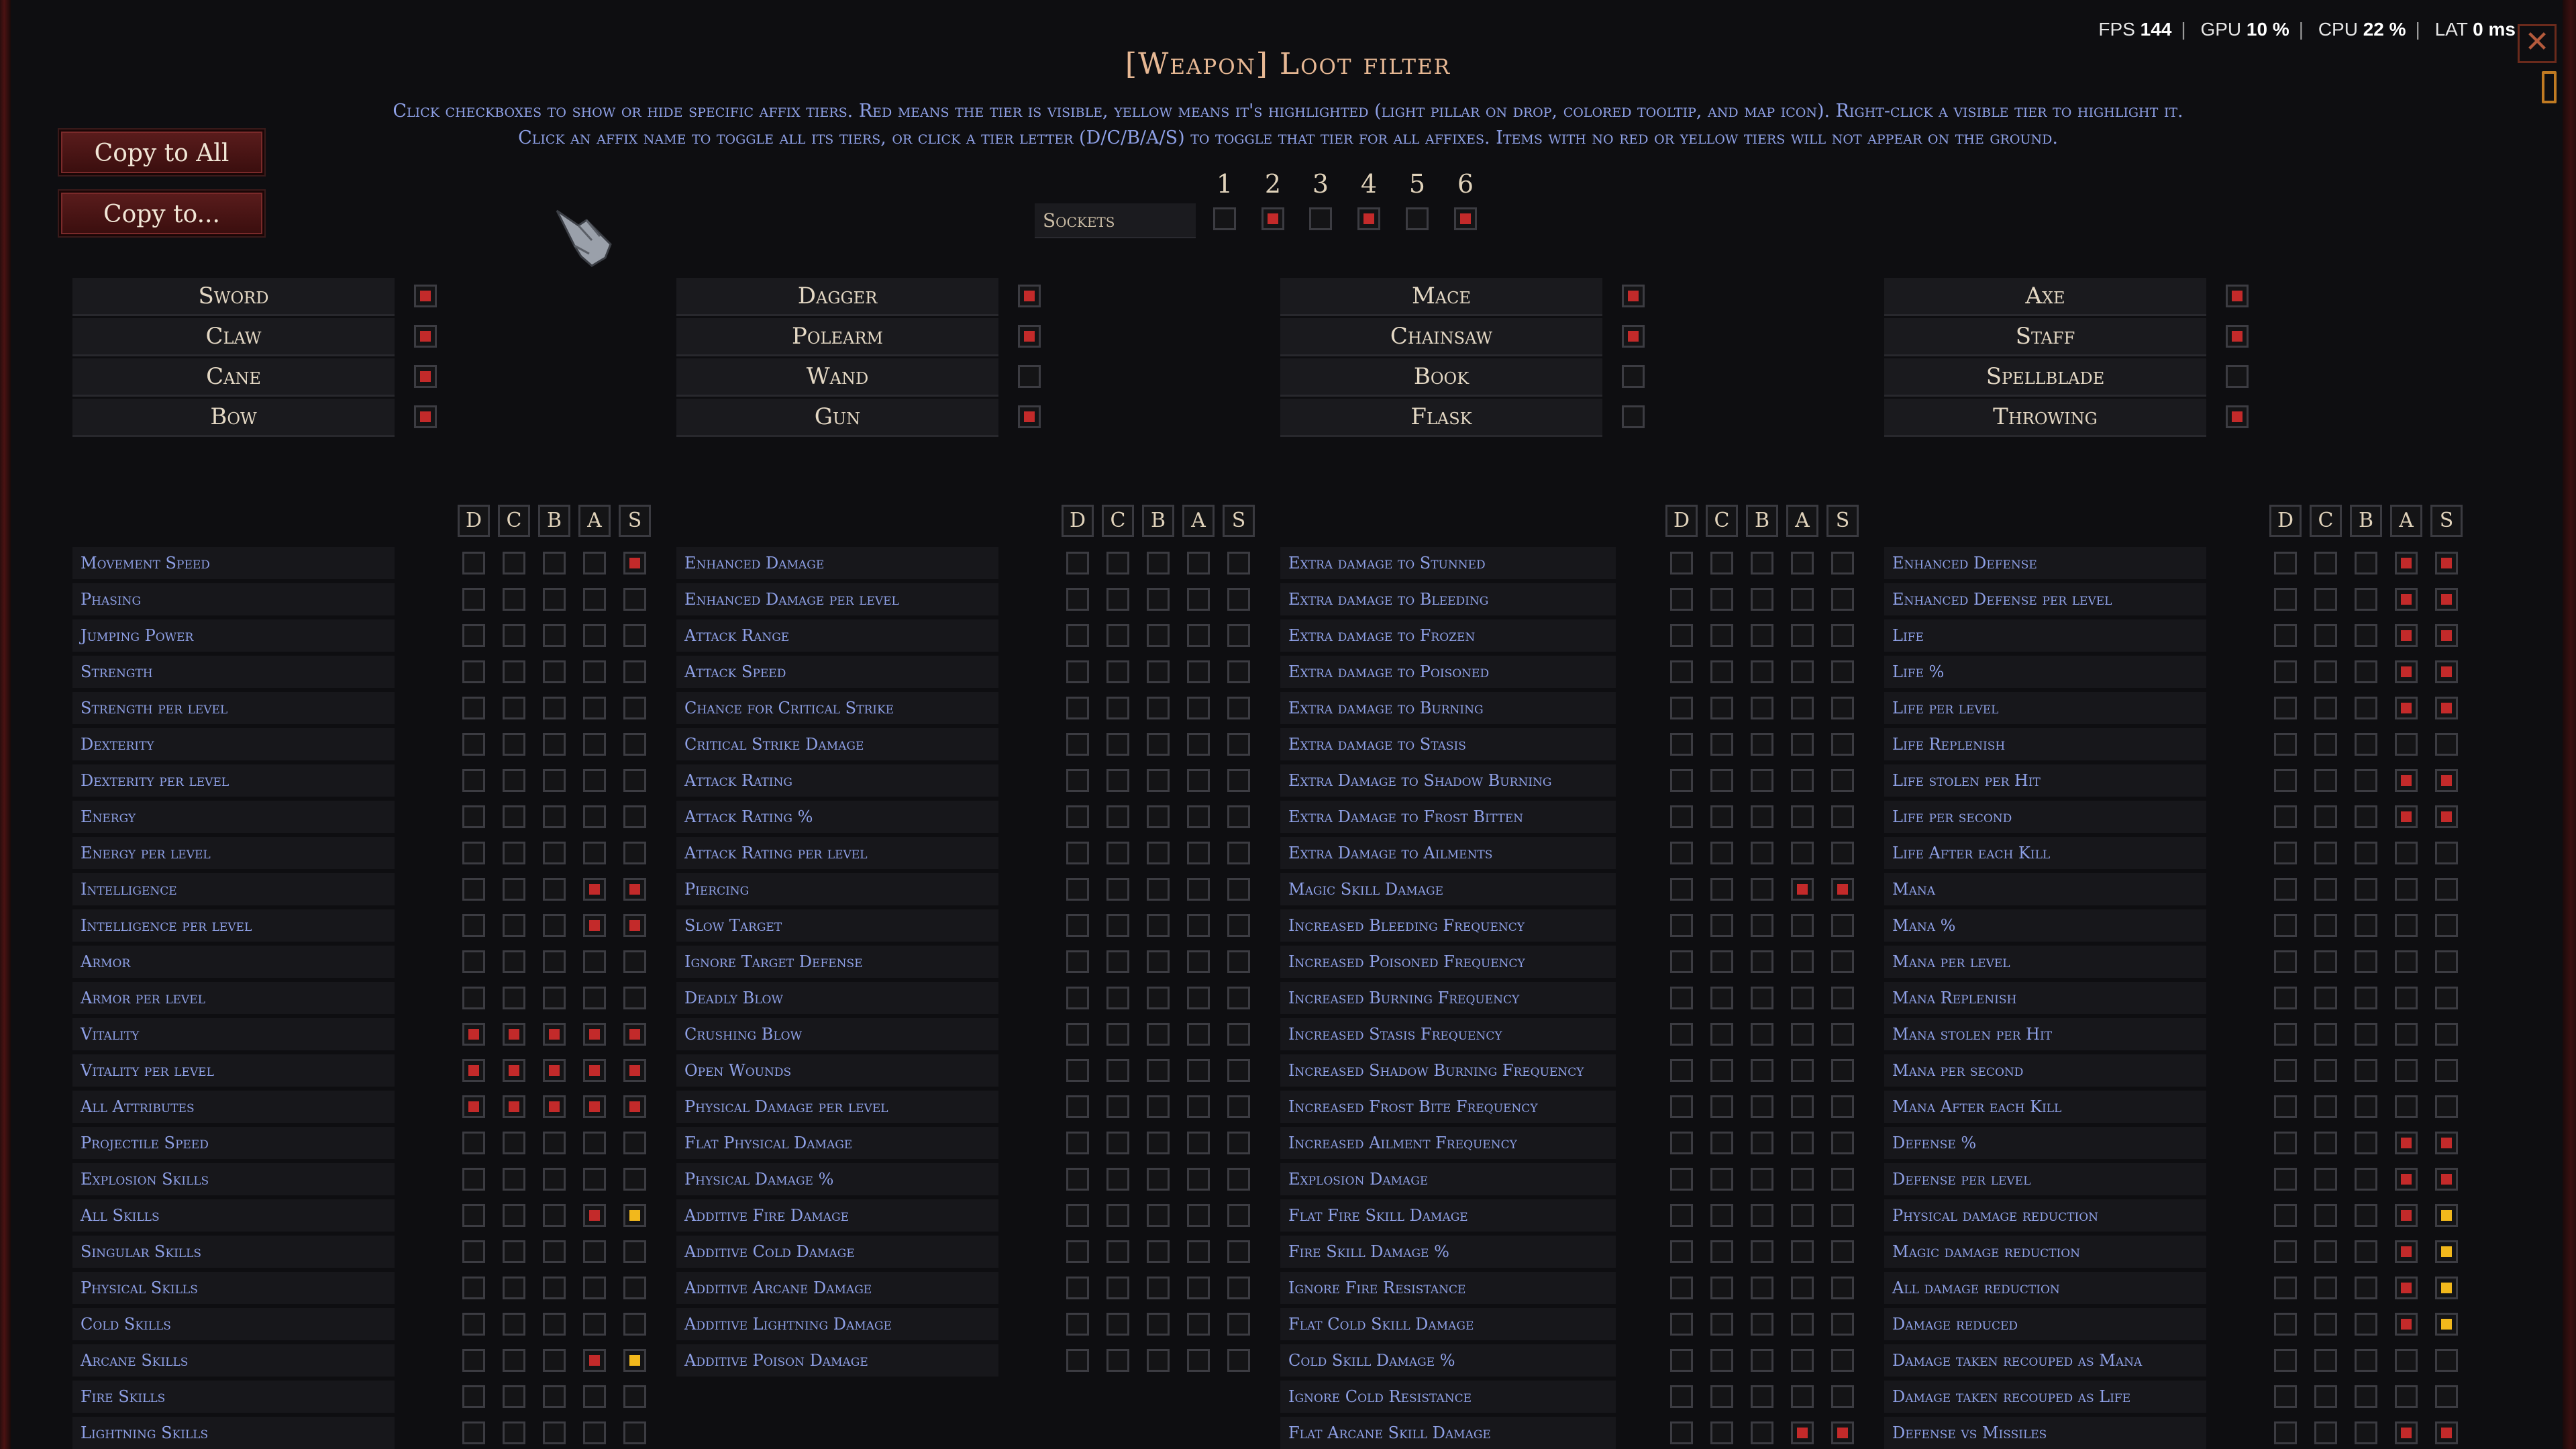 This screenshot has width=2576, height=1449. What do you see at coordinates (837, 744) in the screenshot?
I see `affix-label-critical-strike-damage: Critical Strike Damage` at bounding box center [837, 744].